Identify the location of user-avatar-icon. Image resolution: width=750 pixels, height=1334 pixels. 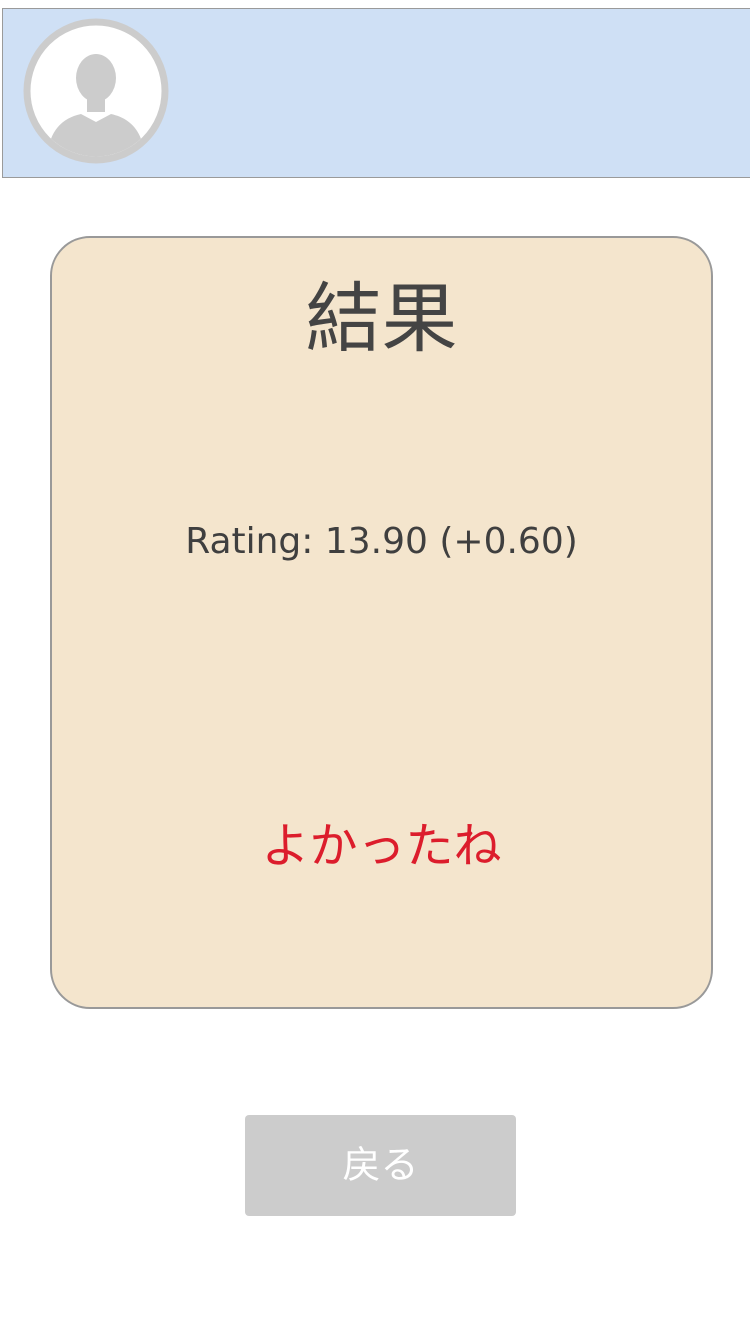
(96, 91).